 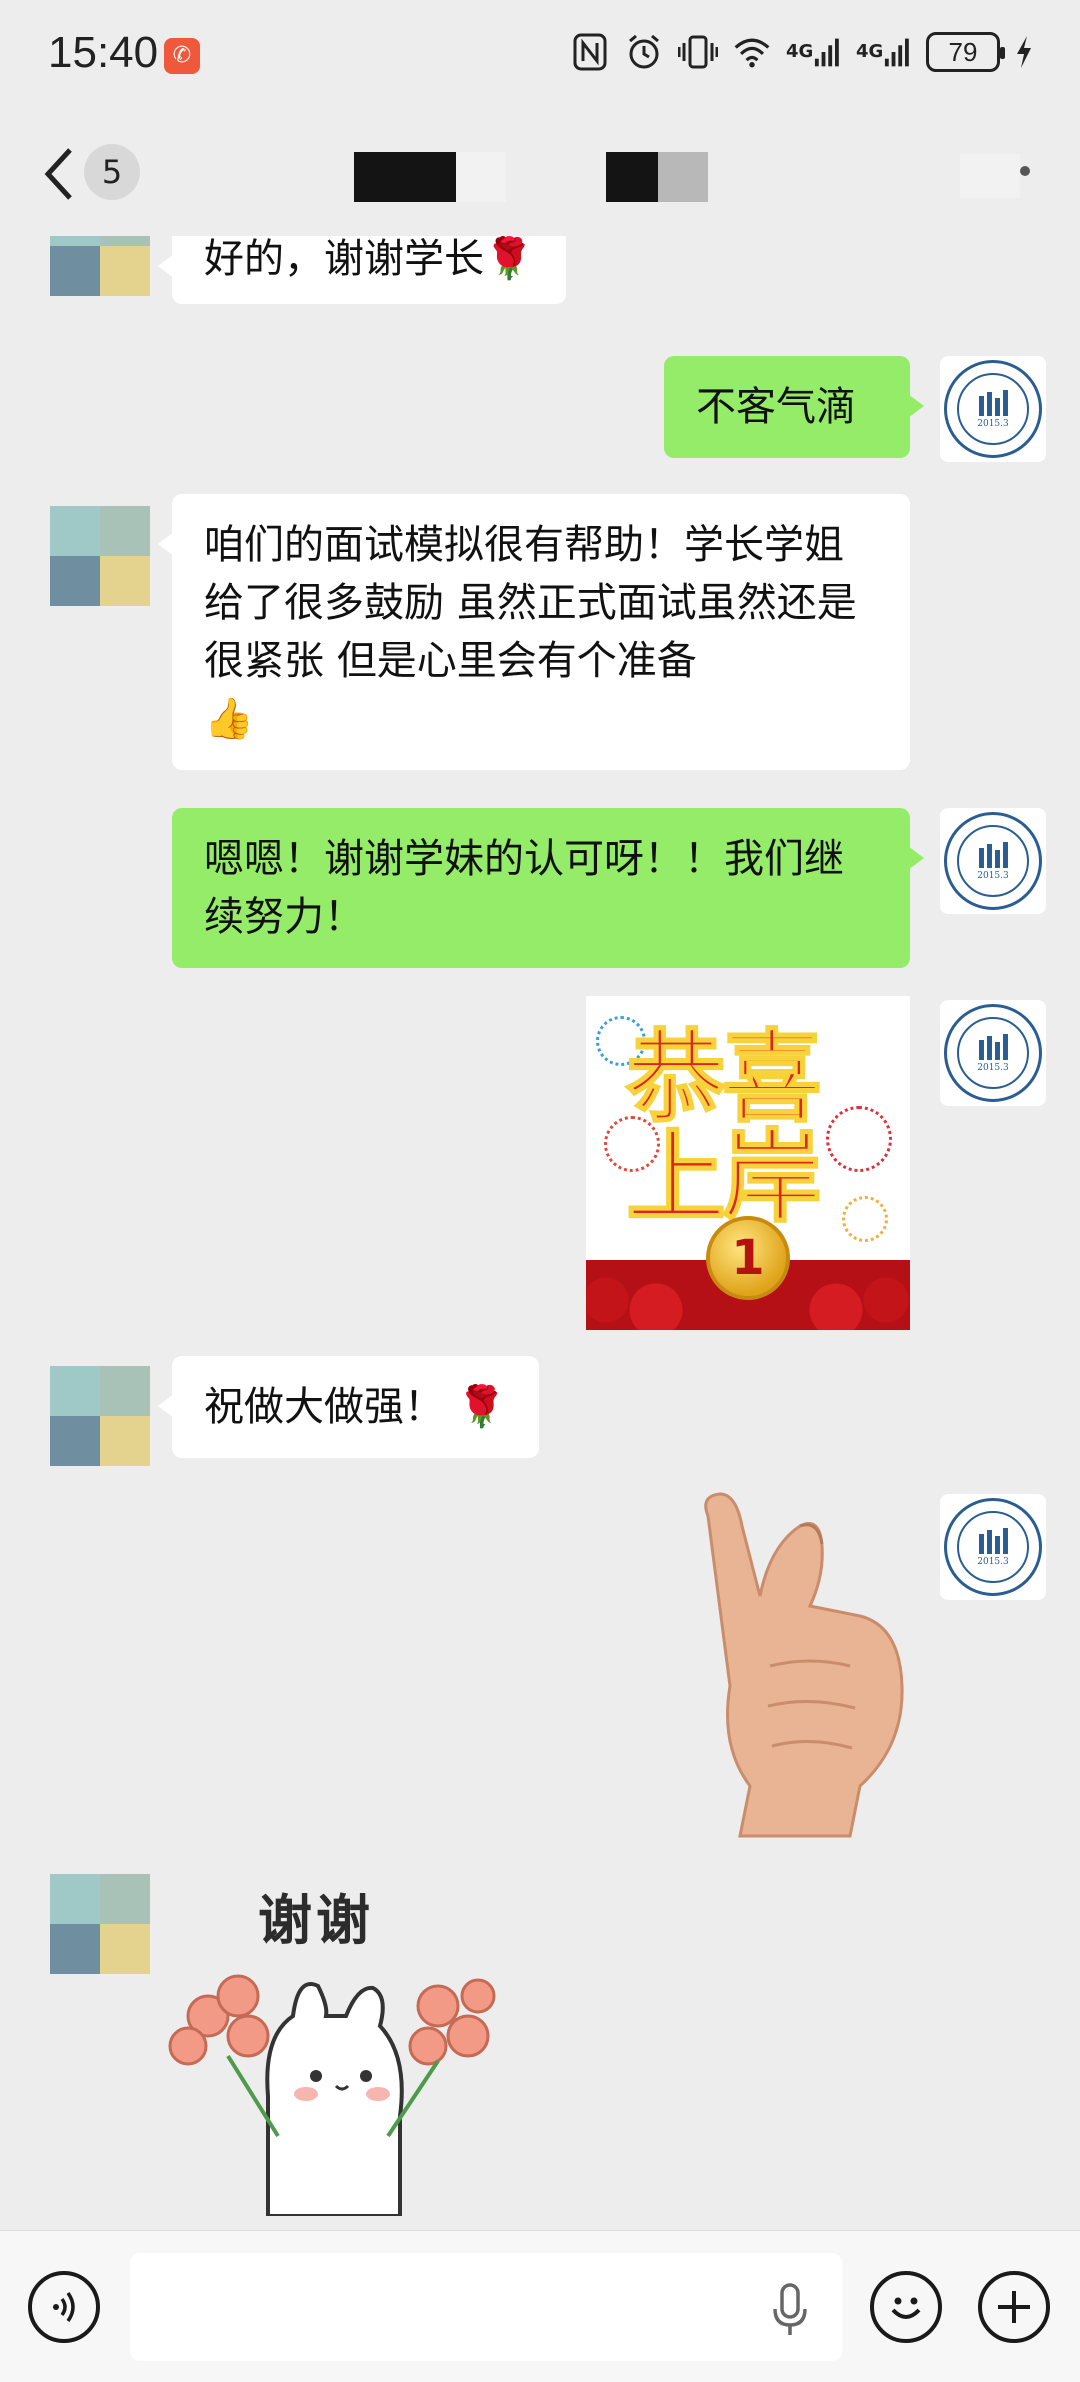 I want to click on back-arrow-icon, so click(x=65, y=174).